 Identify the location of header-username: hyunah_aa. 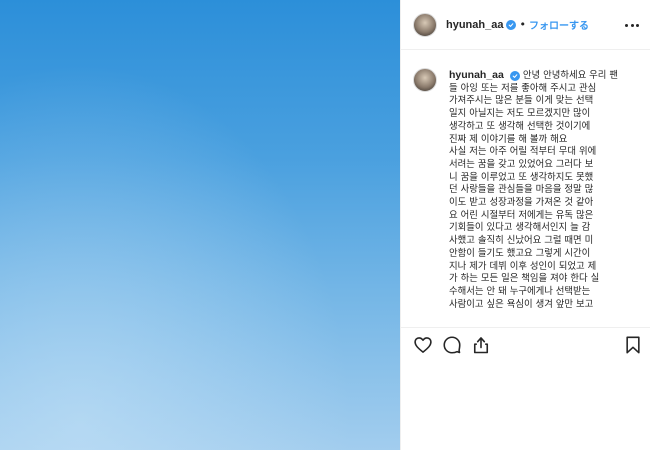
(474, 25).